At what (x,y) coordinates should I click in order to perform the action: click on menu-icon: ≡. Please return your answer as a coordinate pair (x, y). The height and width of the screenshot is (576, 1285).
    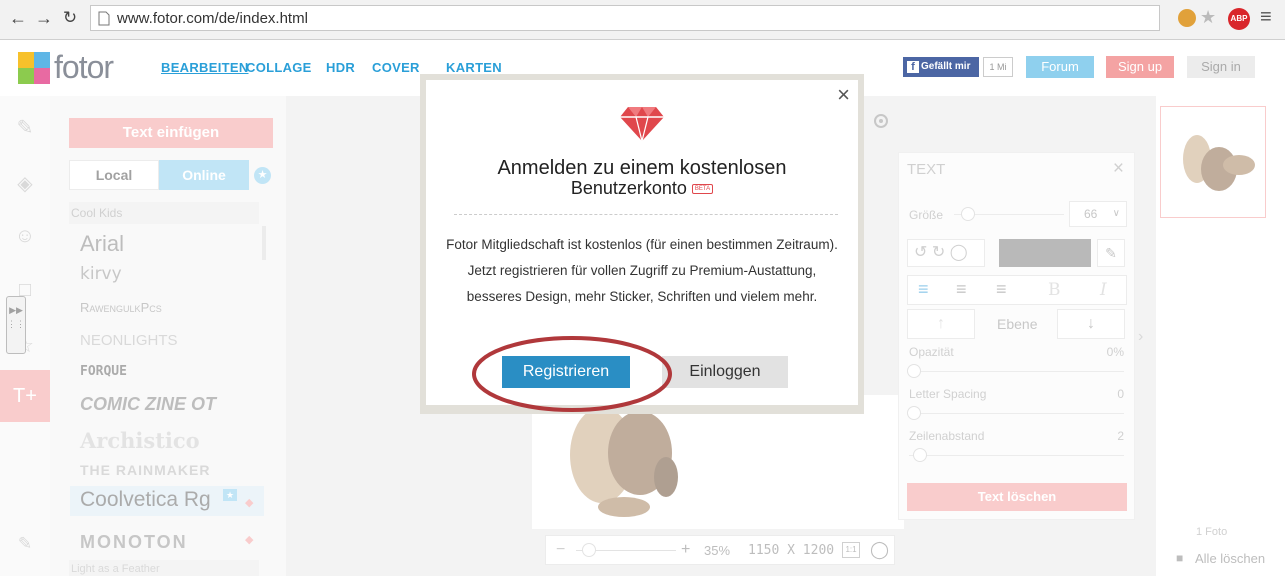
    Looking at the image, I should click on (1266, 17).